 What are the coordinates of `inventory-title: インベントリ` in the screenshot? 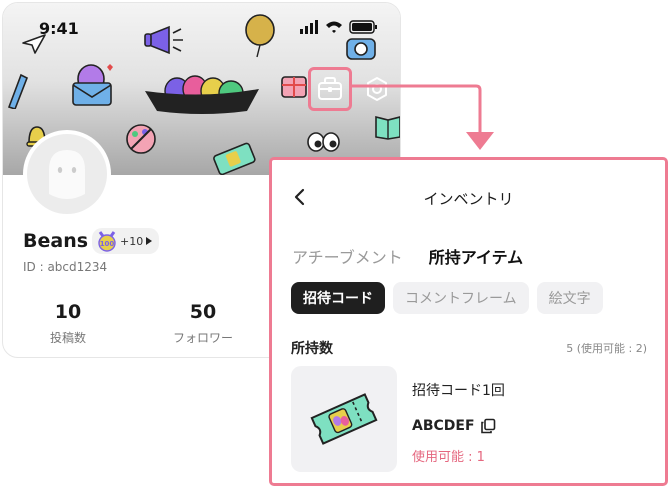 It's located at (468, 199).